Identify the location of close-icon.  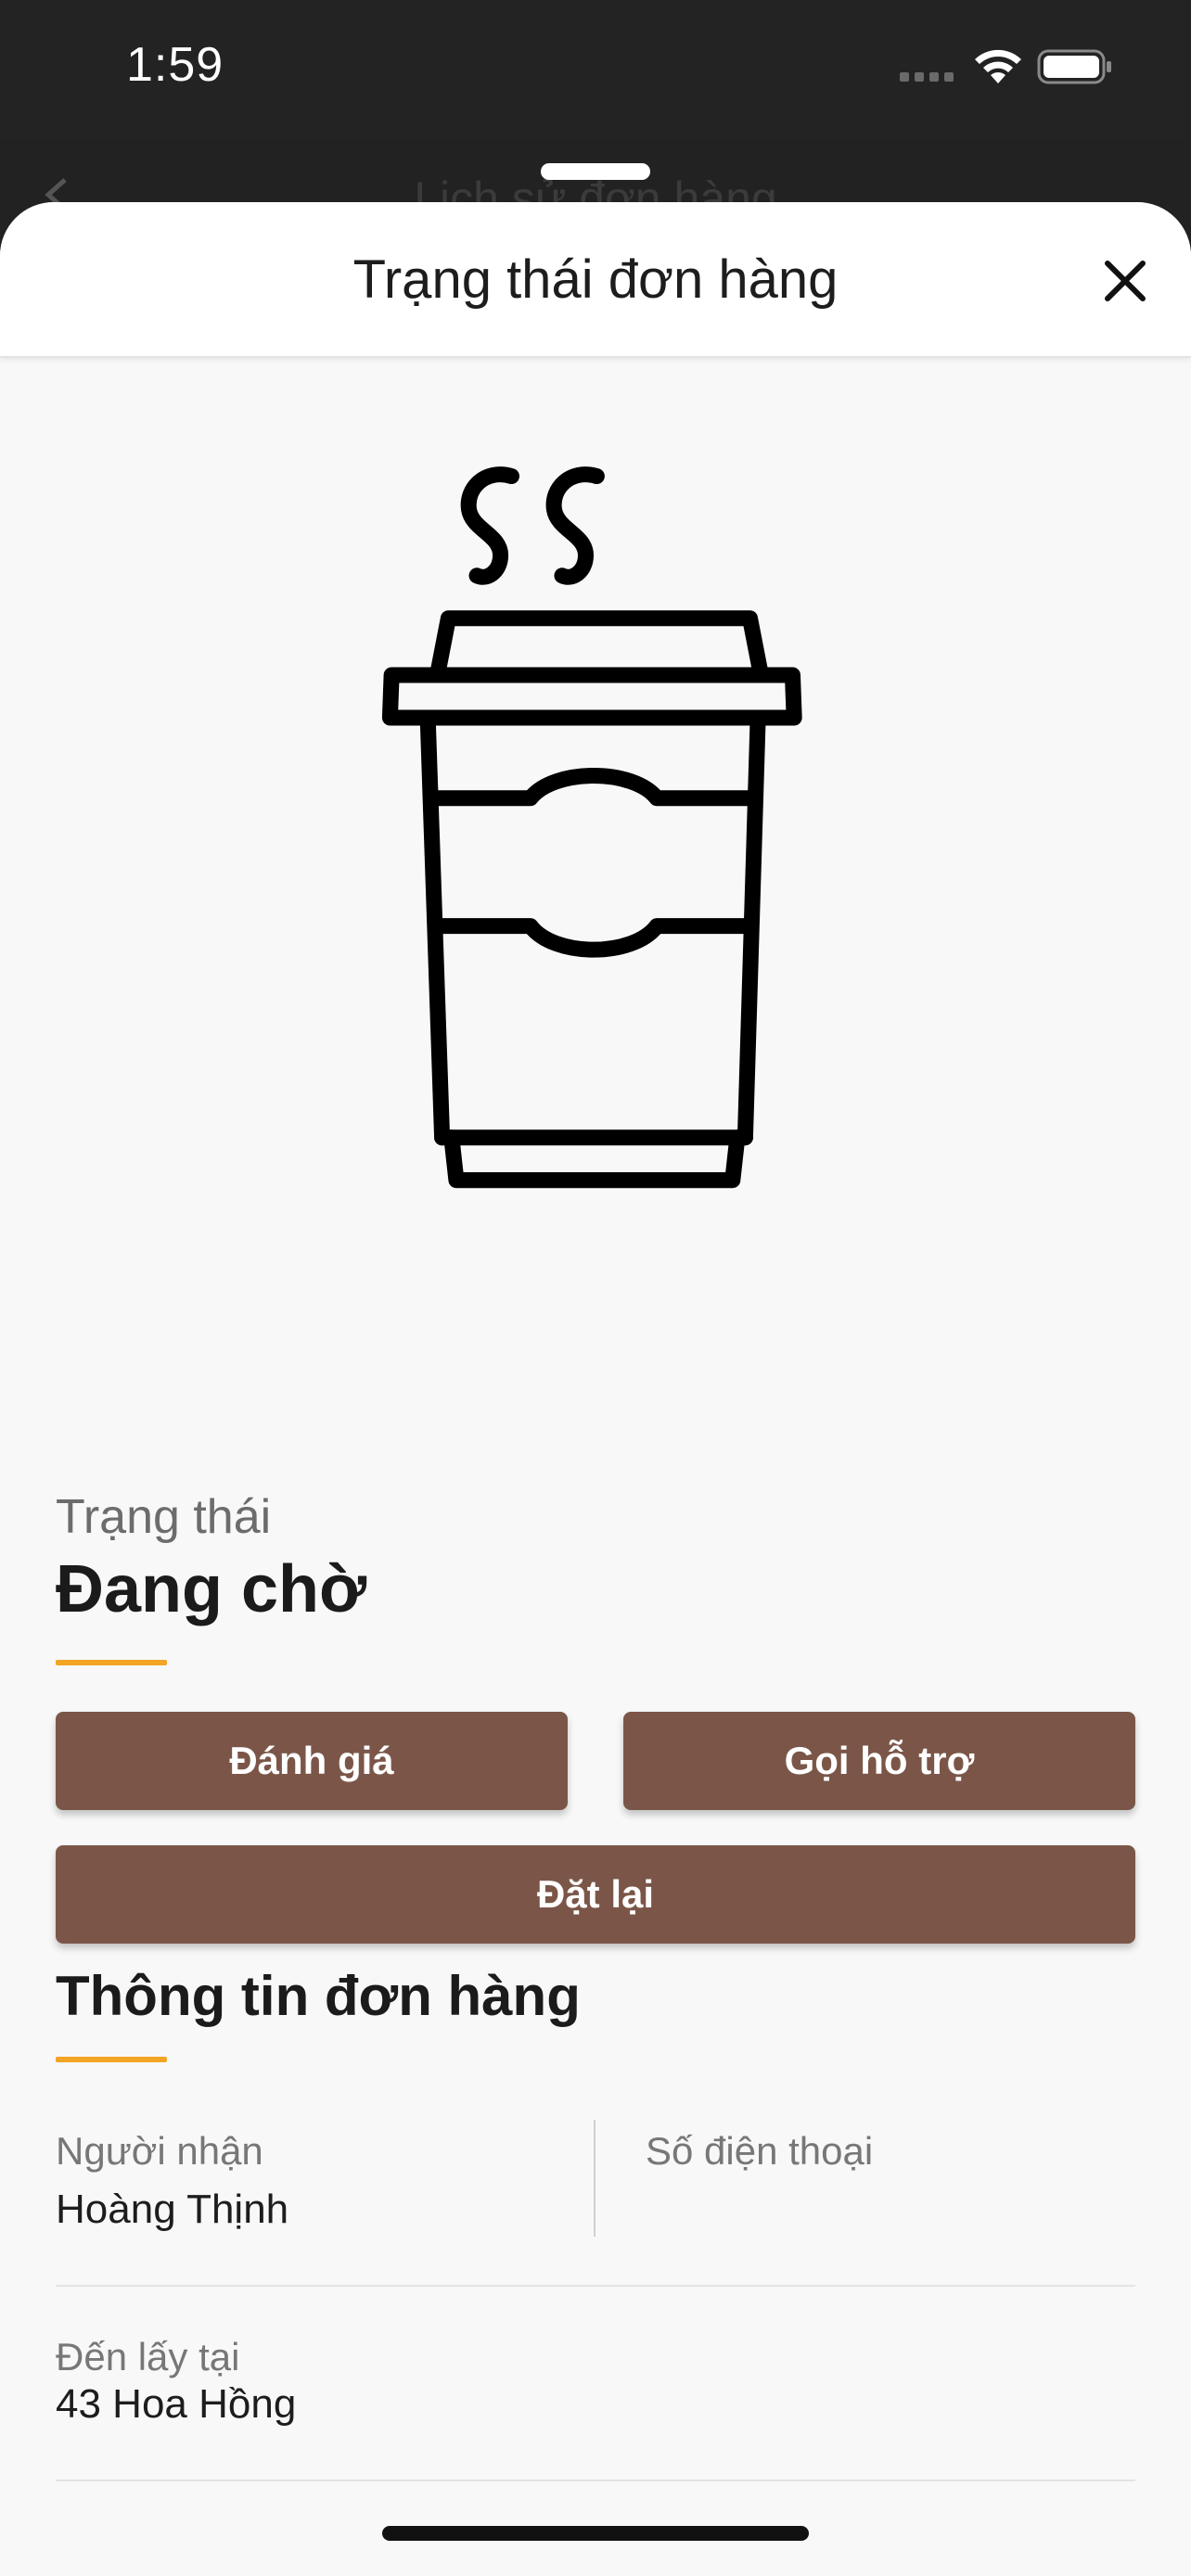
(1125, 281).